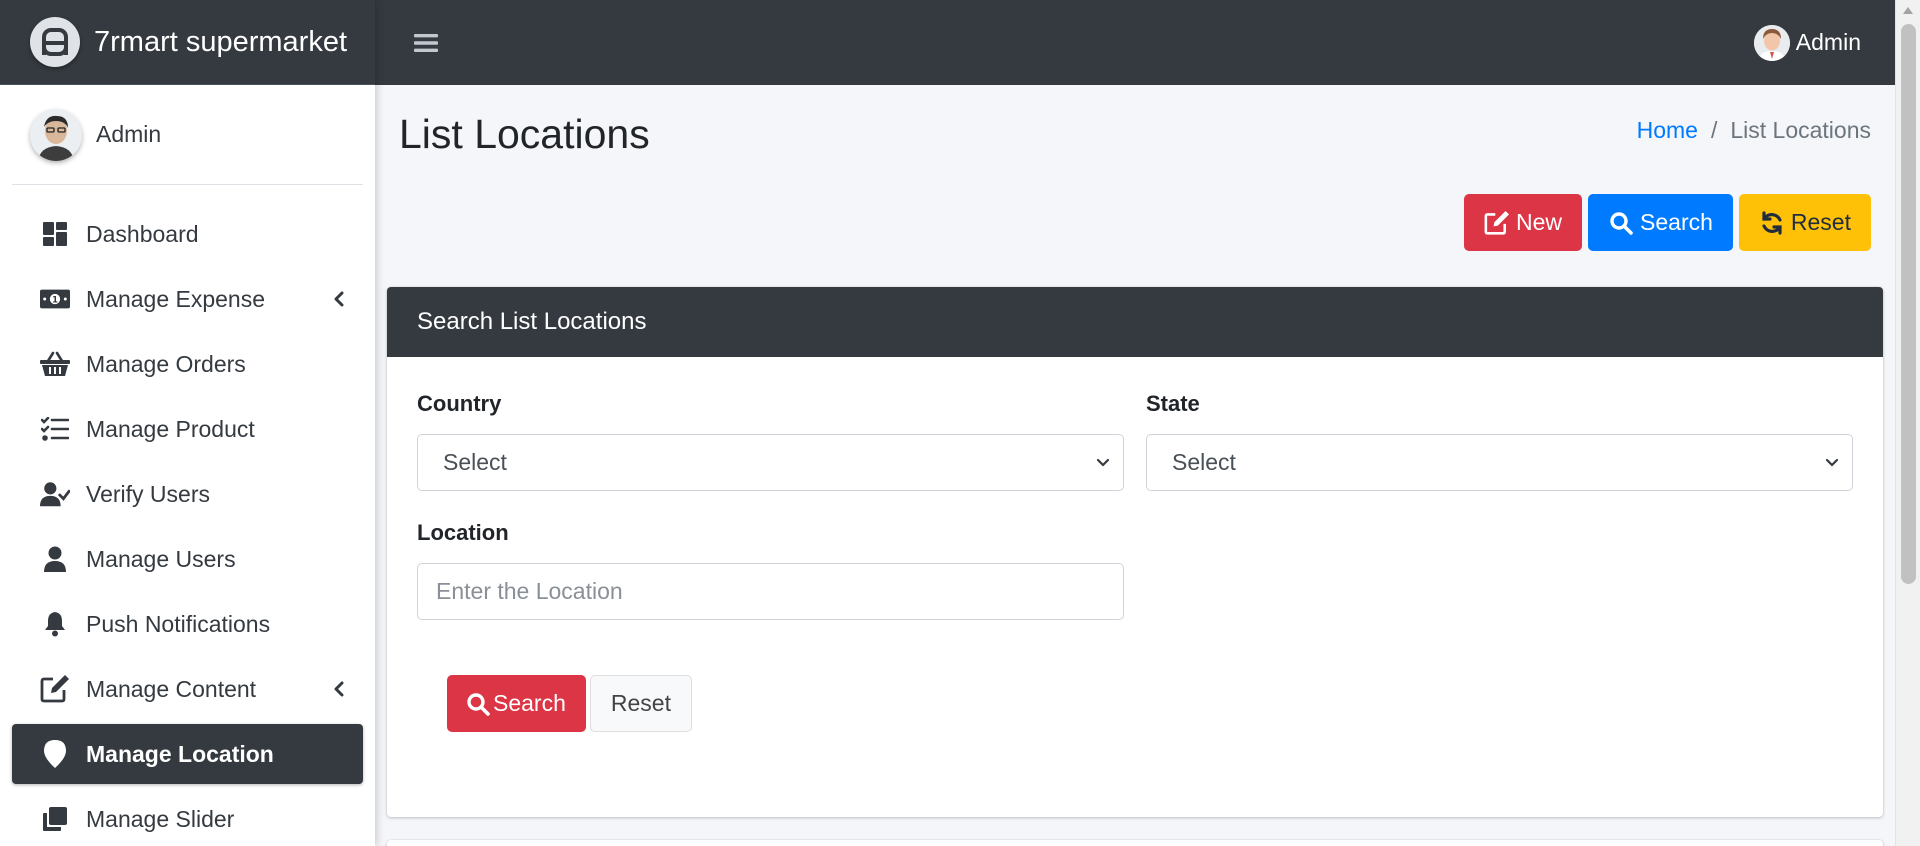 This screenshot has width=1920, height=846. What do you see at coordinates (55, 624) in the screenshot?
I see `bell-icon` at bounding box center [55, 624].